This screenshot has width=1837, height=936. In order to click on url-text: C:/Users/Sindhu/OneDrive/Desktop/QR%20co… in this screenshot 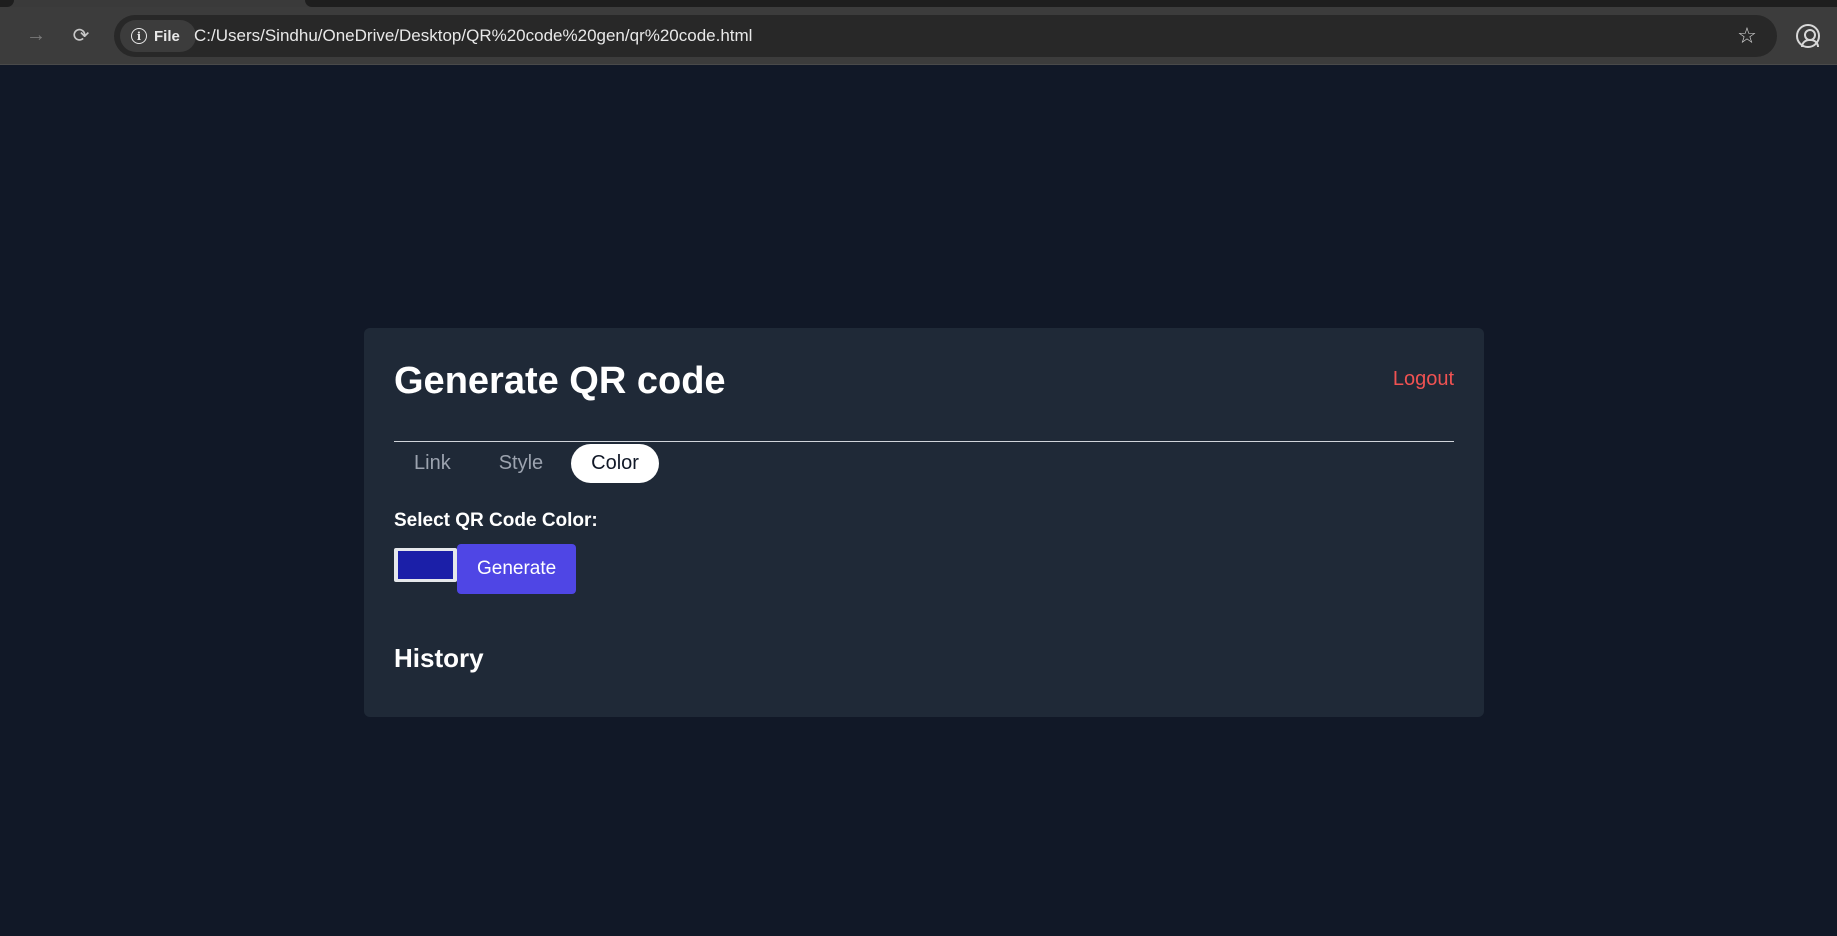, I will do `click(473, 36)`.